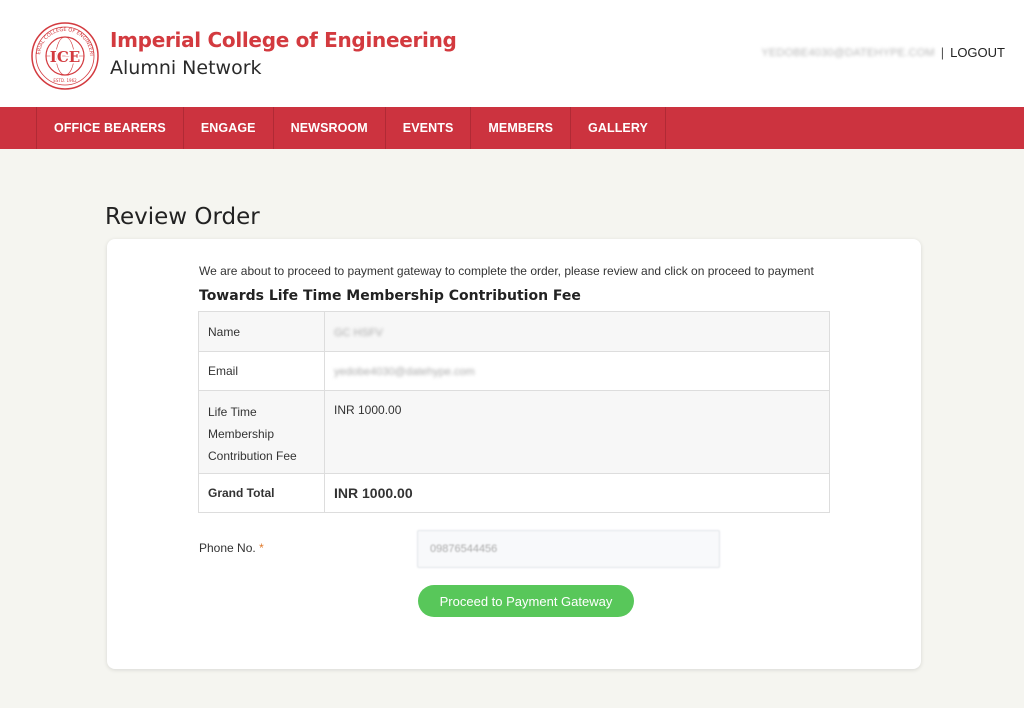 The width and height of the screenshot is (1024, 708). I want to click on seal-abbr: ICE, so click(65, 57).